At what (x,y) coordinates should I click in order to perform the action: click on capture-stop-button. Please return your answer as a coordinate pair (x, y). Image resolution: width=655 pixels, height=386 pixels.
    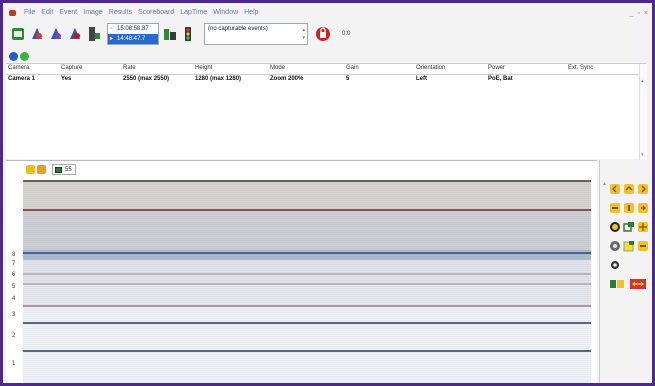
    Looking at the image, I should click on (75, 34).